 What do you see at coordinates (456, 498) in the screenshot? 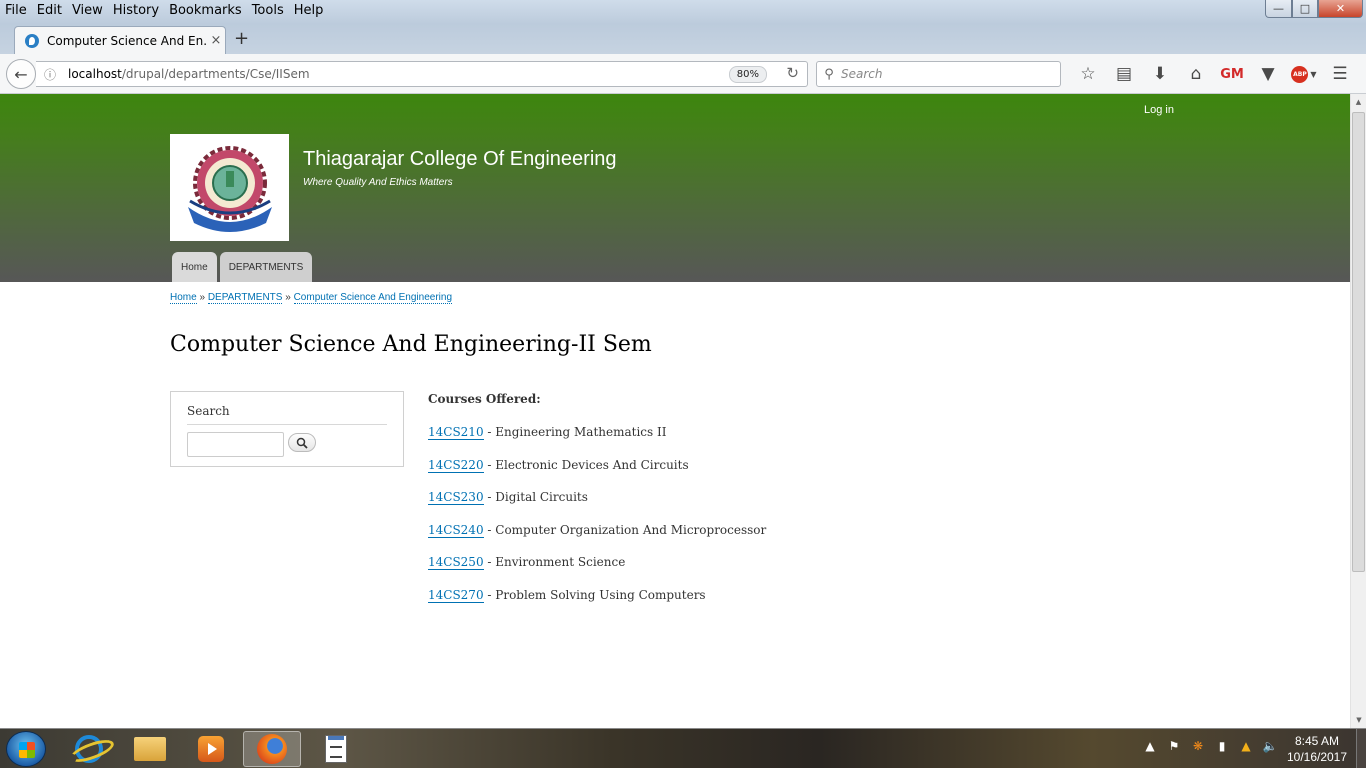
I see `course-code-link: 14CS230` at bounding box center [456, 498].